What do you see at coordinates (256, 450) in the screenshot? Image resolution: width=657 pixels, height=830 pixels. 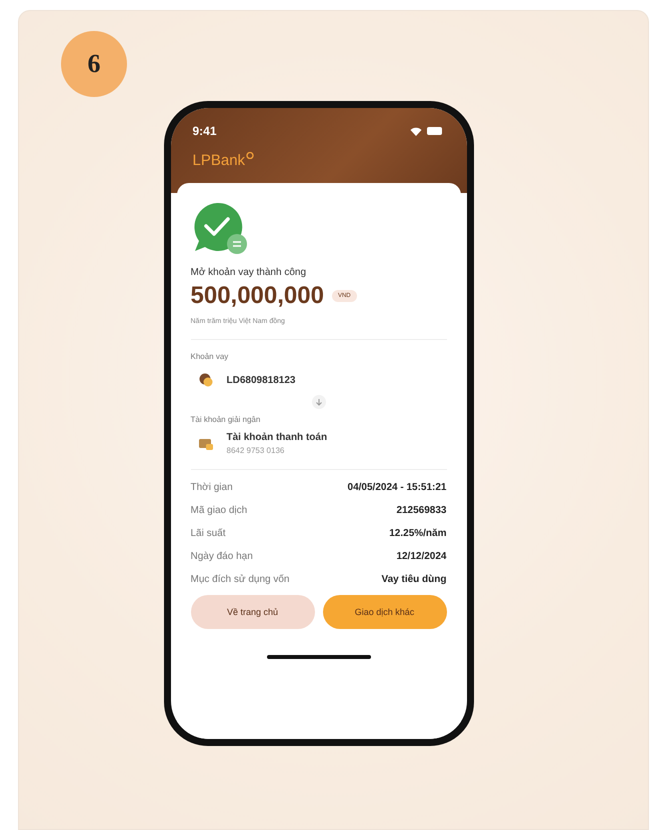 I see `account-number: 8642 9753 0136` at bounding box center [256, 450].